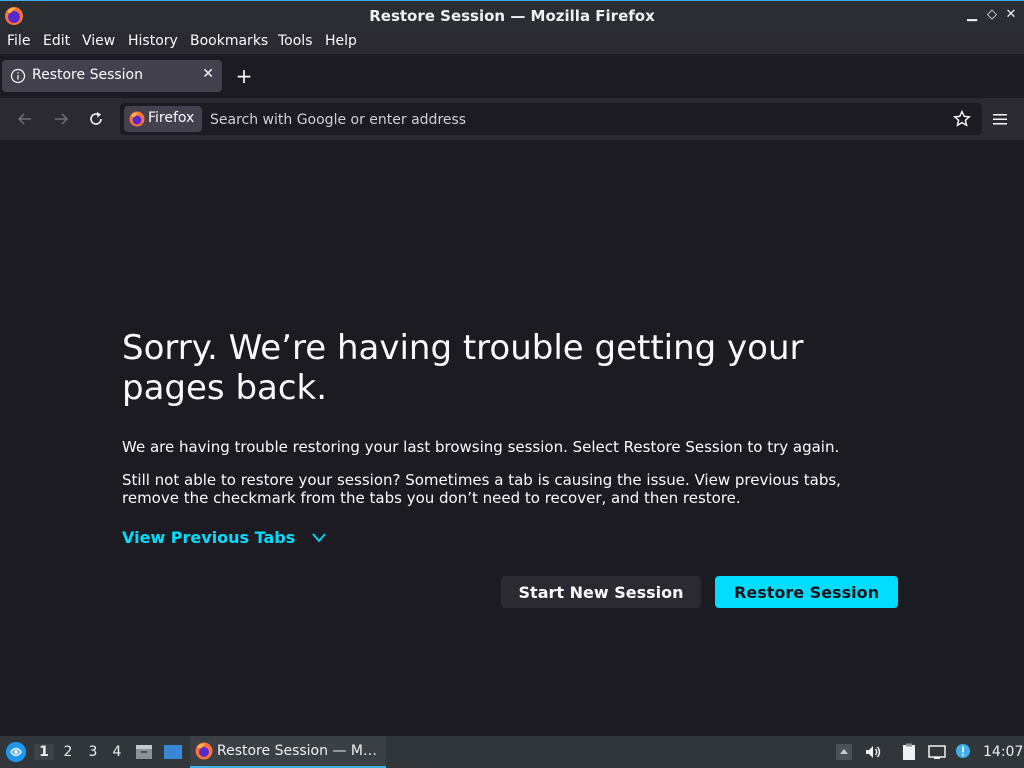 The height and width of the screenshot is (768, 1024). Describe the element at coordinates (341, 41) in the screenshot. I see `menu-help: Help` at that location.